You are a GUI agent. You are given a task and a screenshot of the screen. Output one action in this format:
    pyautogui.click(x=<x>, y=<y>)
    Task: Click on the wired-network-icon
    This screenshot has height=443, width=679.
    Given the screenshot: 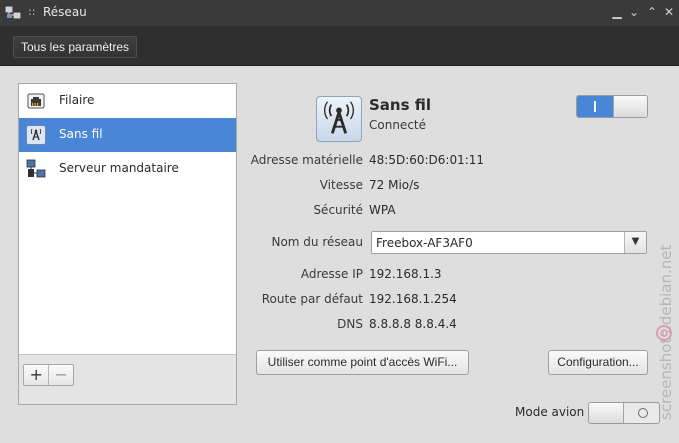 What is the action you would take?
    pyautogui.click(x=36, y=101)
    